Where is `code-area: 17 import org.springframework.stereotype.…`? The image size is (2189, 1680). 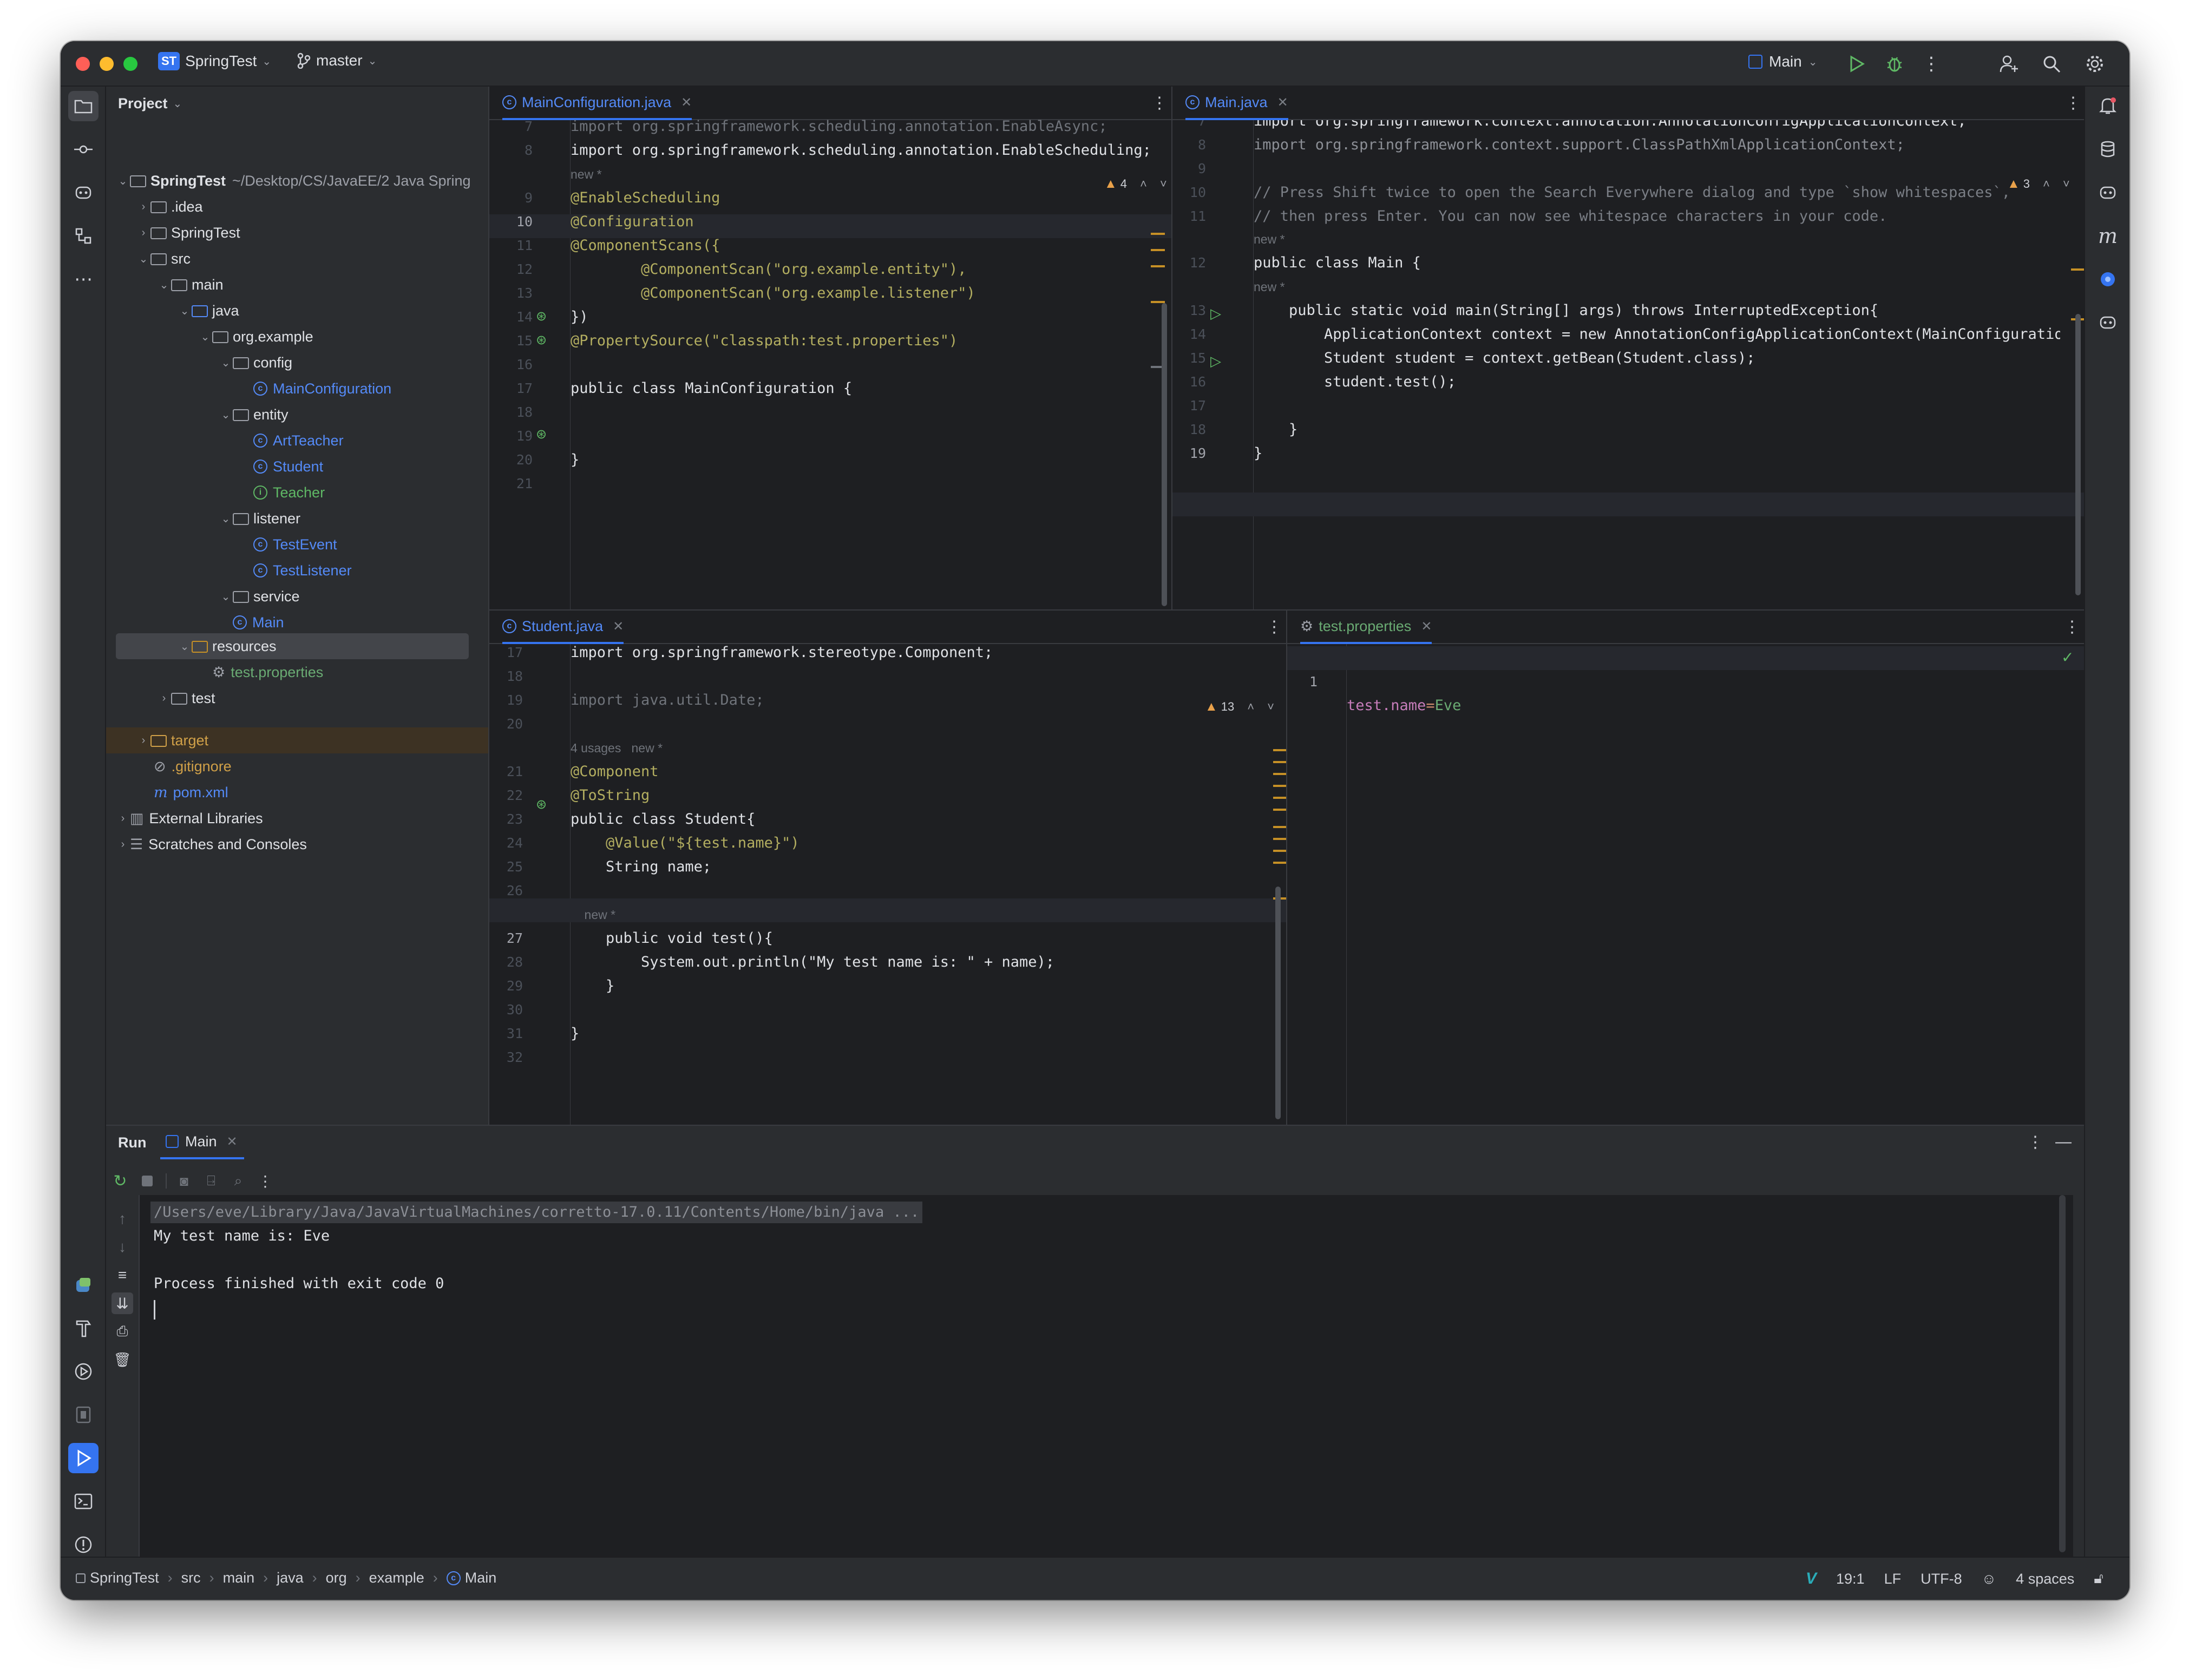 code-area: 17 import org.springframework.stereotype.… is located at coordinates (887, 882).